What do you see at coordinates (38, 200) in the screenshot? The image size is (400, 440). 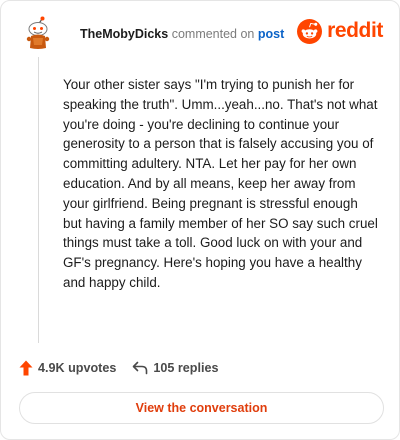 I see `thread-line` at bounding box center [38, 200].